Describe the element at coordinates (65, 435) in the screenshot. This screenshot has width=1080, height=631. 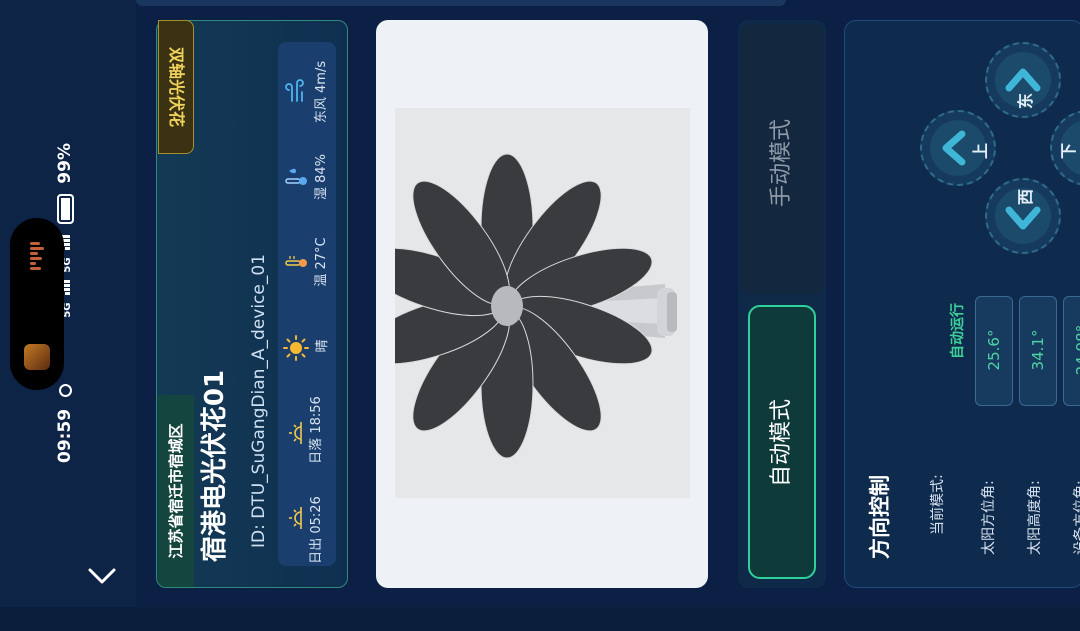
I see `clock: 09:59` at that location.